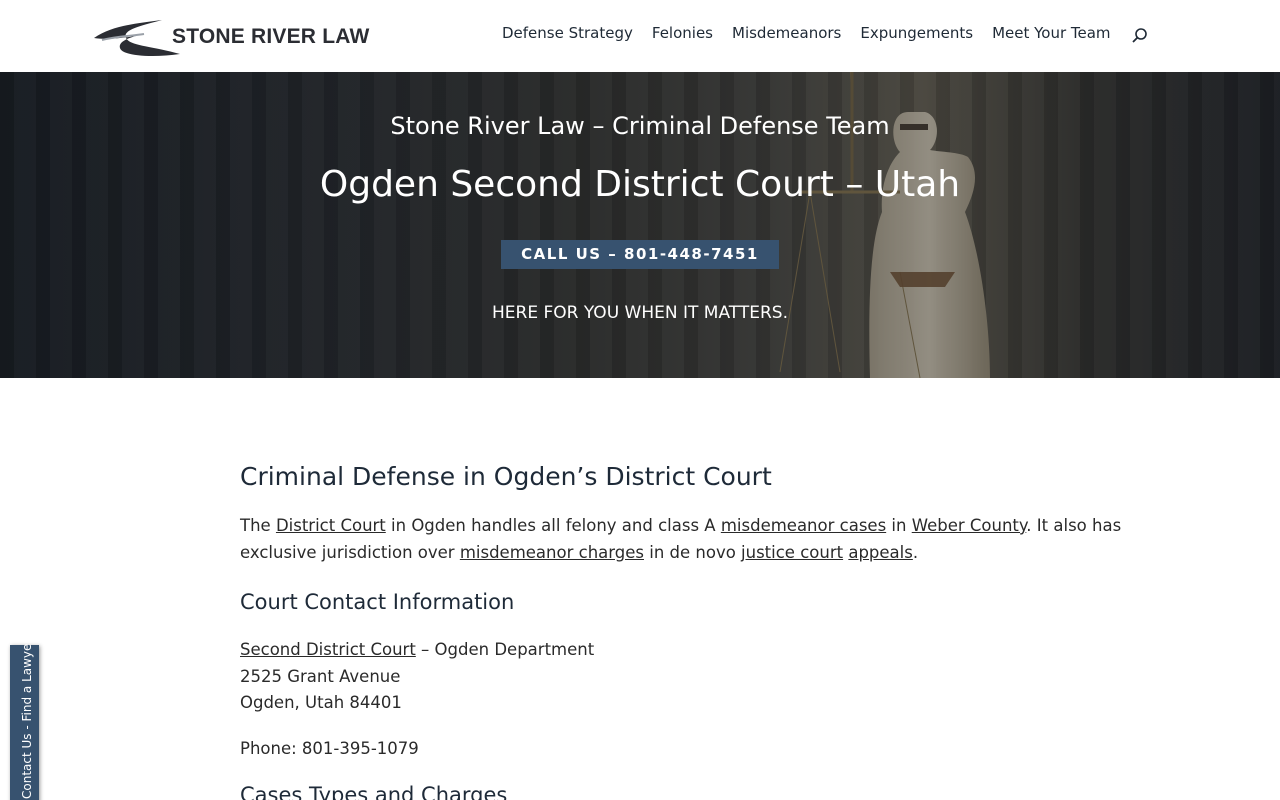  I want to click on text: . It also has, so click(1074, 525).